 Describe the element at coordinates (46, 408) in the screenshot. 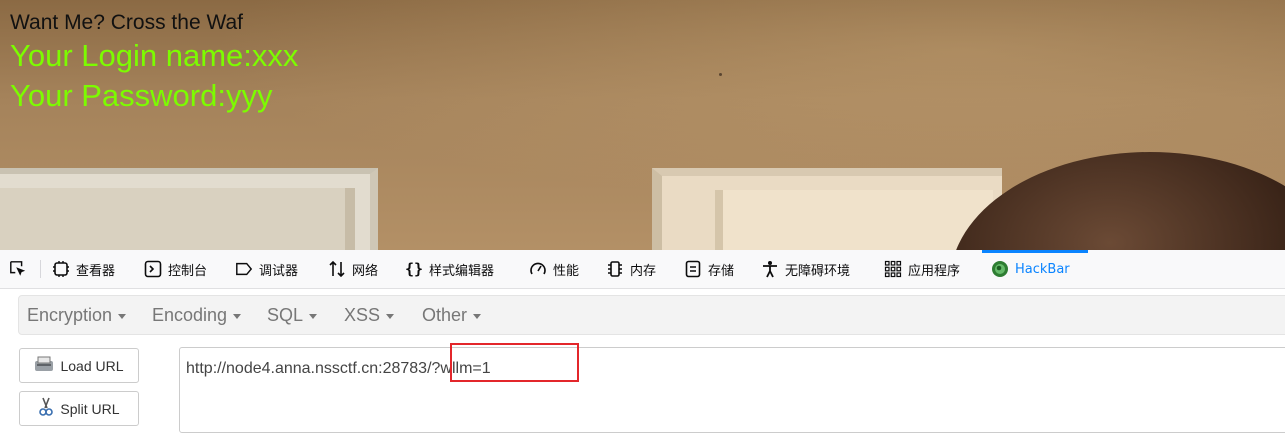

I see `scissors-icon` at that location.